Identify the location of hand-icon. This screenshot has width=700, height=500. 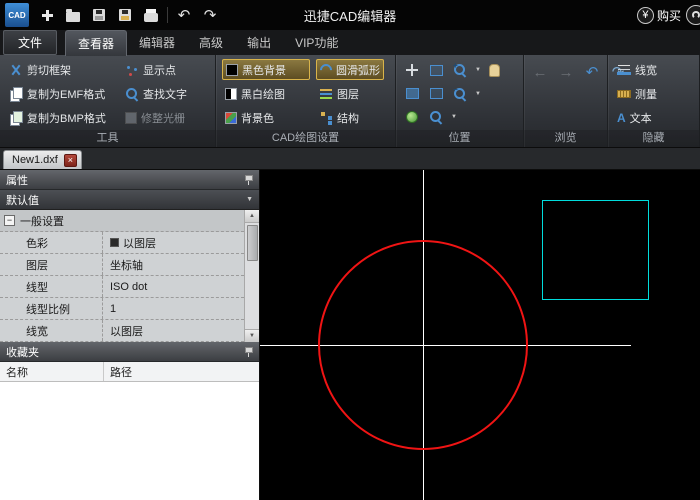
(495, 70).